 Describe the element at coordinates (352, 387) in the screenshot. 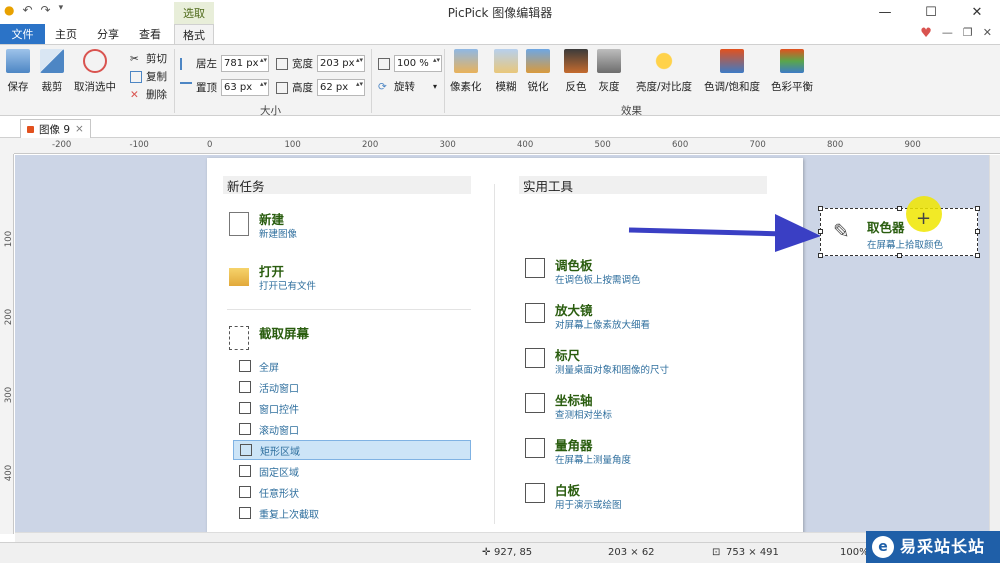

I see `capture-option: 活动窗口` at that location.